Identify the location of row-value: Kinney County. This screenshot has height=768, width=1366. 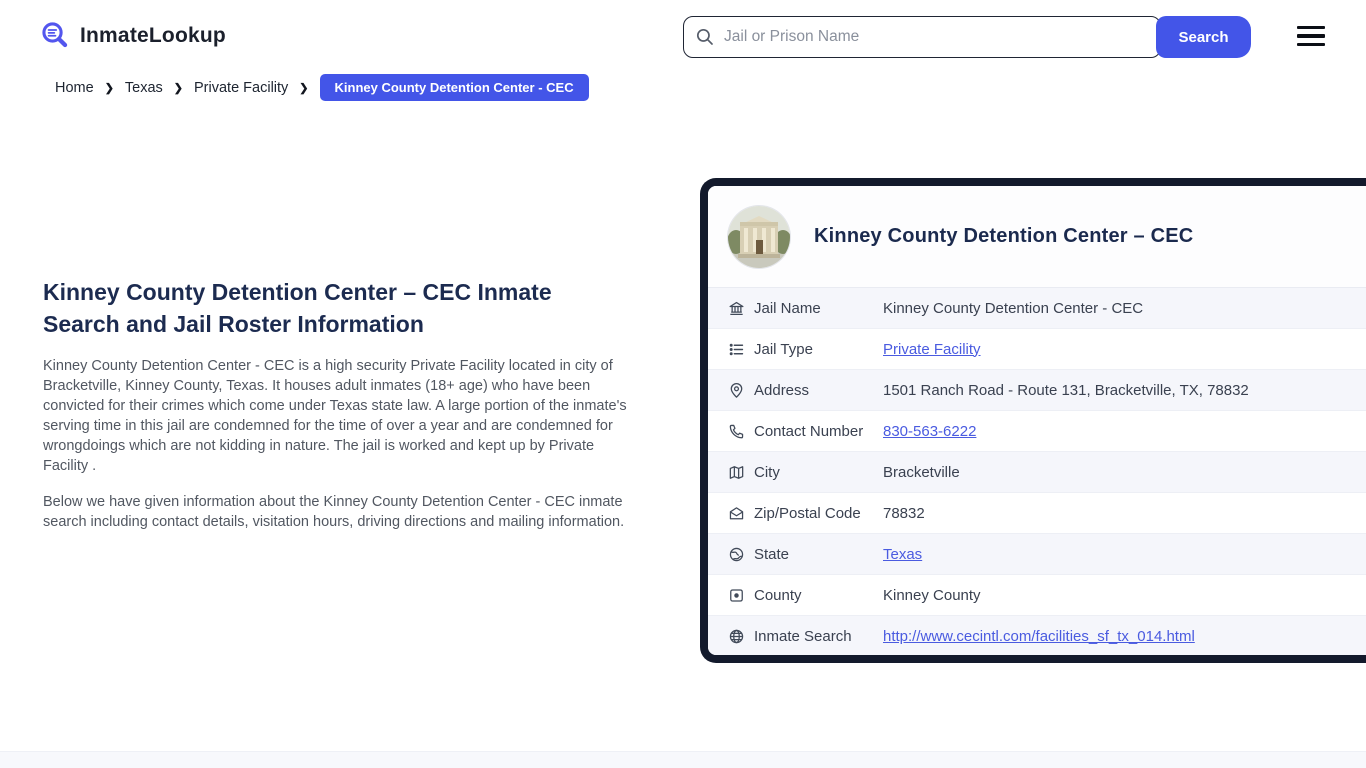
(932, 595).